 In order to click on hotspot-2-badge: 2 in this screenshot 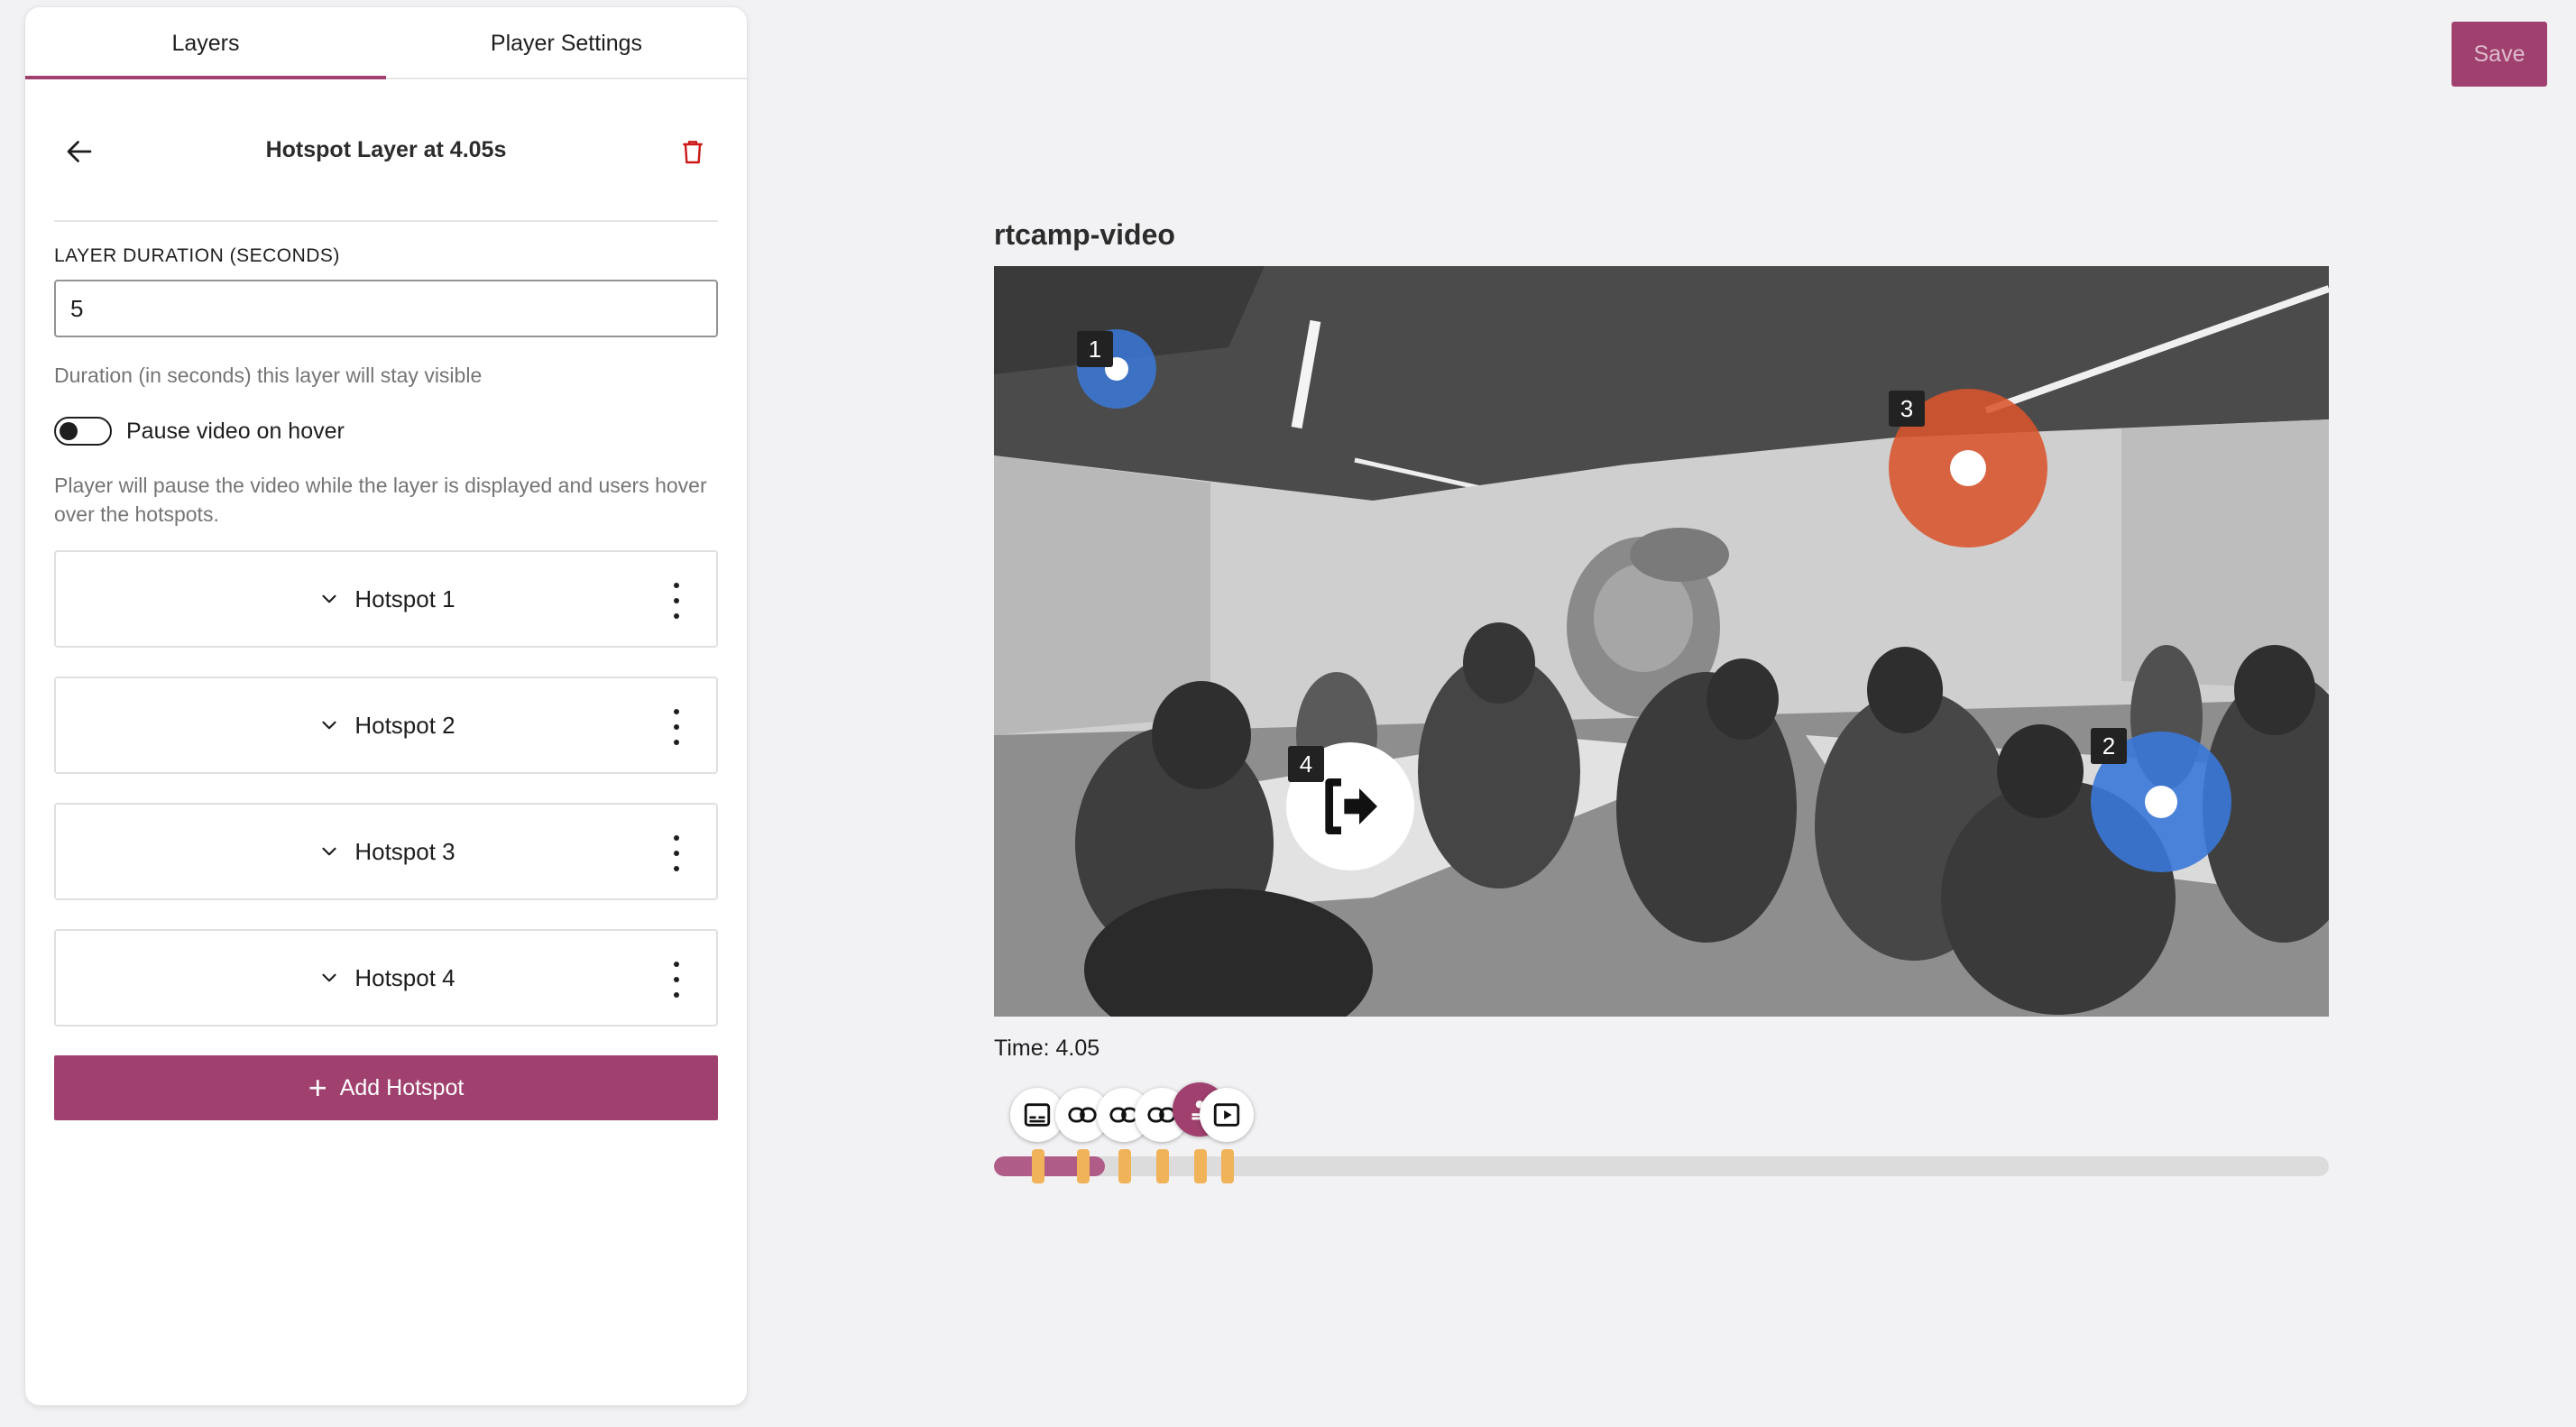, I will do `click(2109, 746)`.